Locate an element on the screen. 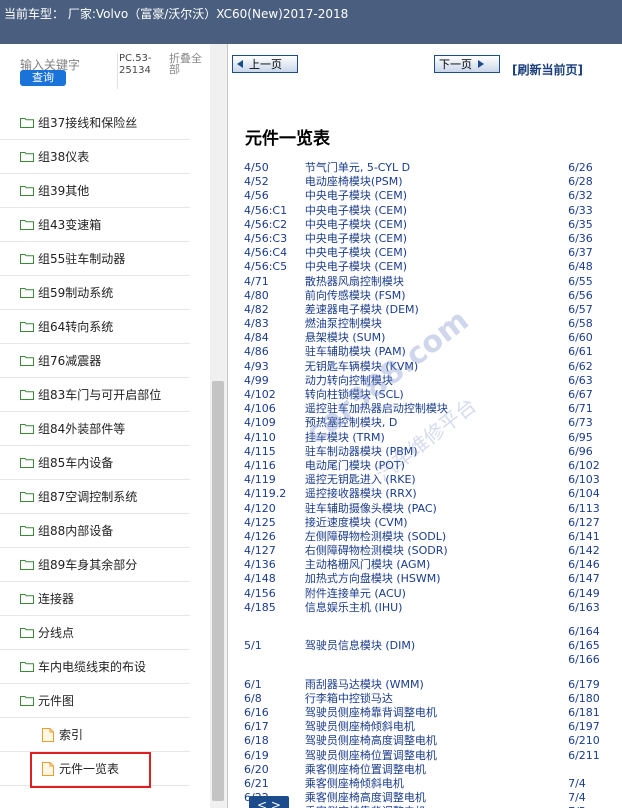  component-name: 无钥匙车辆模块 (KVM) is located at coordinates (436, 367).